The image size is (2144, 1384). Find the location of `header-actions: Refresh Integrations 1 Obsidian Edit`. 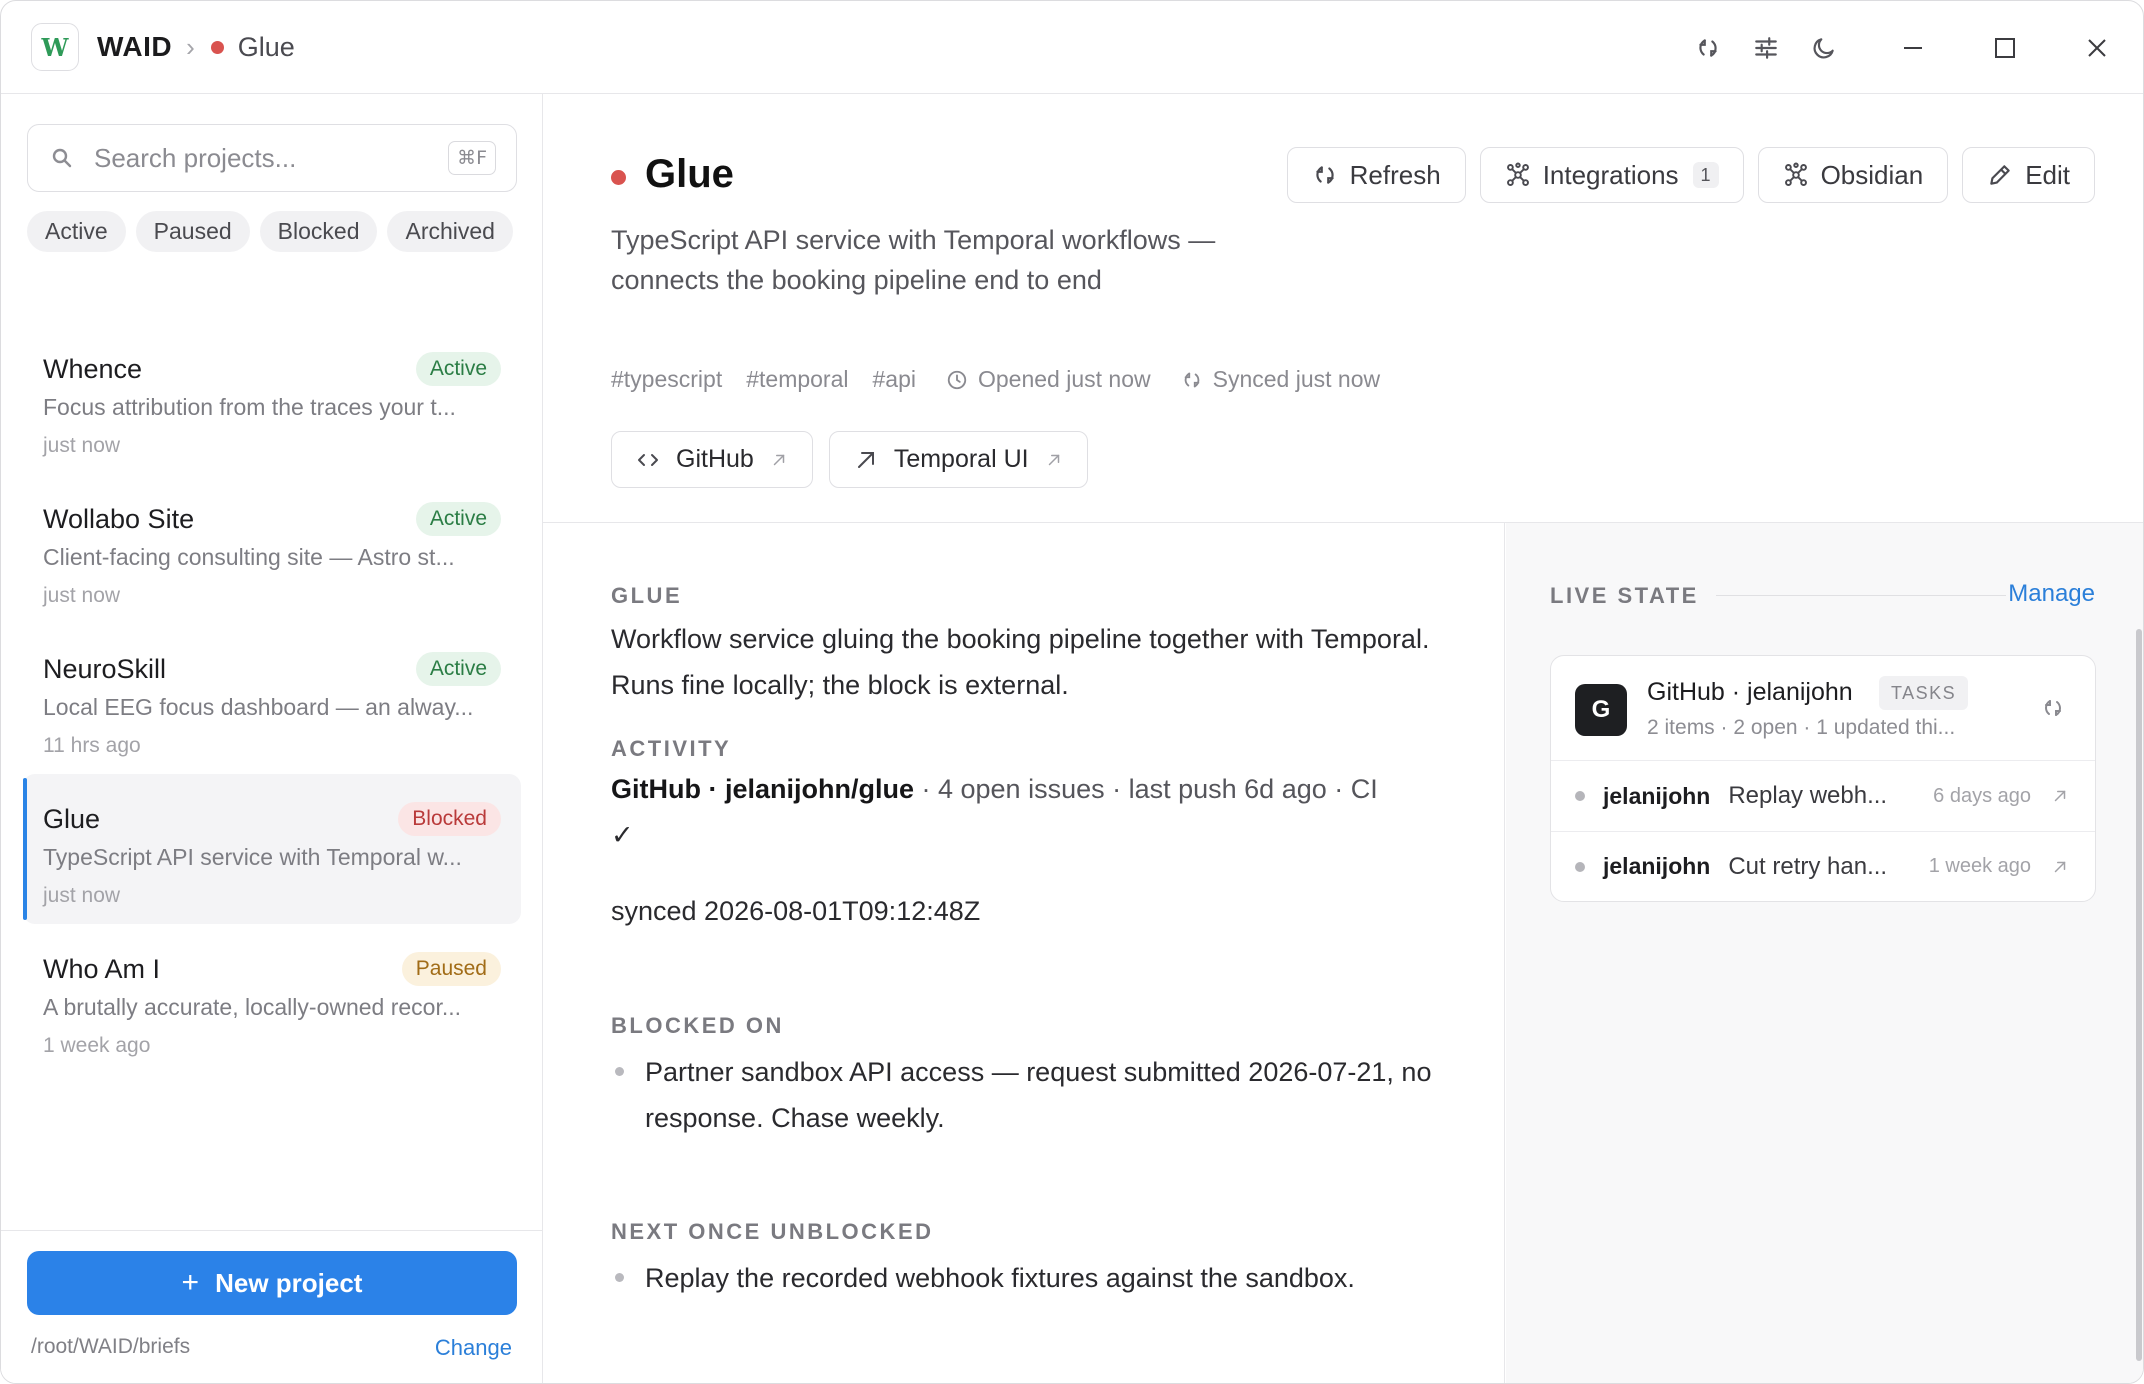

header-actions: Refresh Integrations 1 Obsidian Edit is located at coordinates (1684, 175).